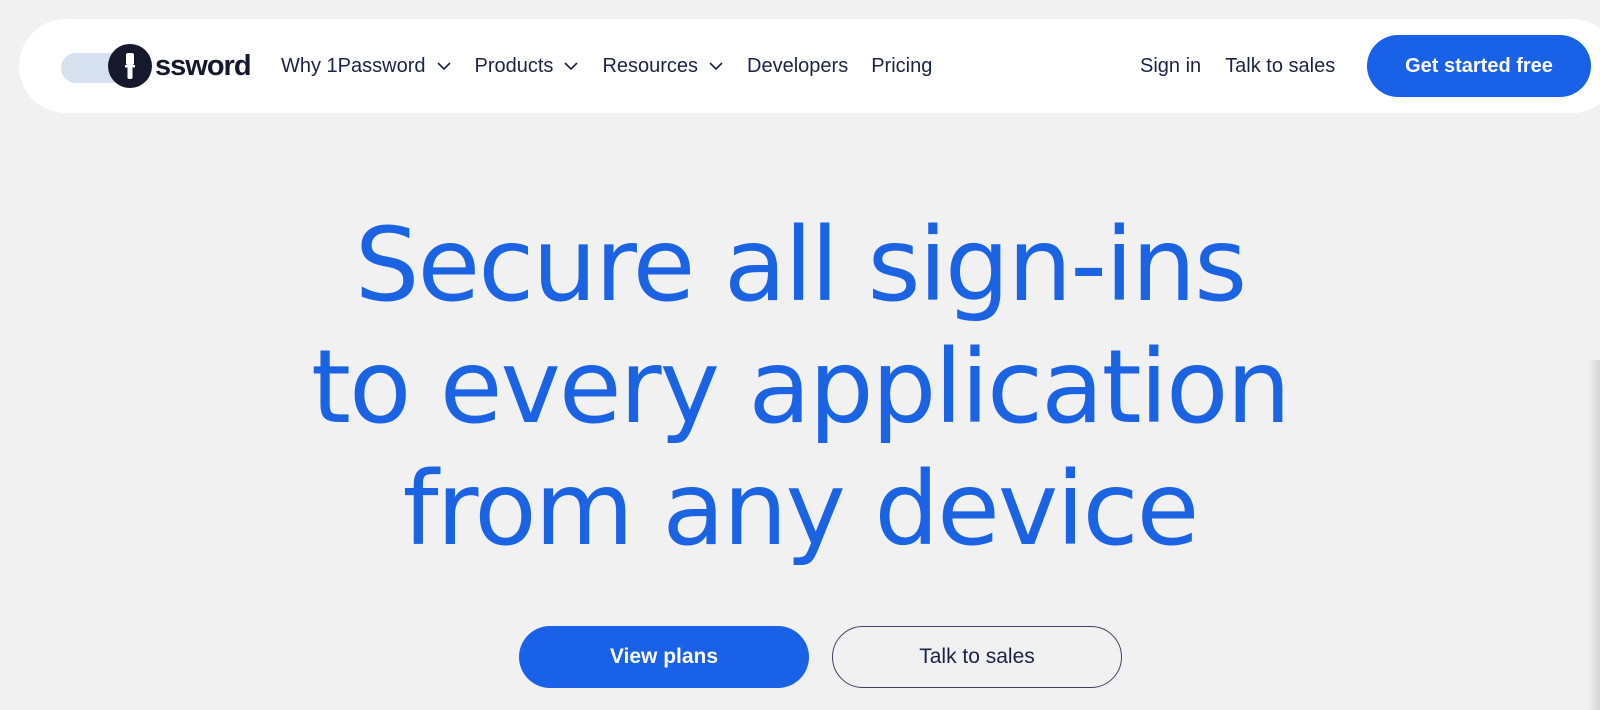 The image size is (1600, 710). Describe the element at coordinates (514, 65) in the screenshot. I see `nav-products-label: Products` at that location.